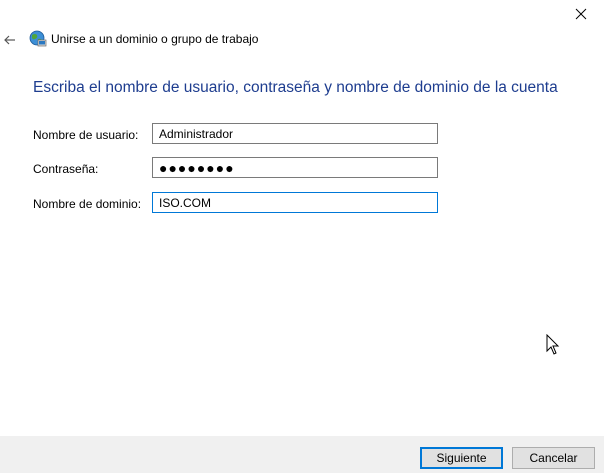 Image resolution: width=604 pixels, height=473 pixels. What do you see at coordinates (295, 133) in the screenshot?
I see `username-field` at bounding box center [295, 133].